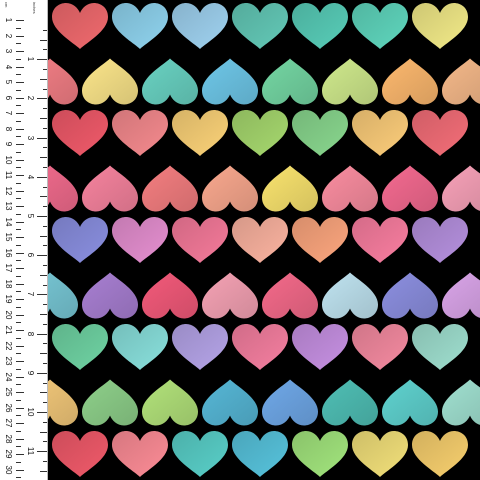 The image size is (480, 480). Describe the element at coordinates (8, 376) in the screenshot. I see `ruler-cm-label: 24` at that location.